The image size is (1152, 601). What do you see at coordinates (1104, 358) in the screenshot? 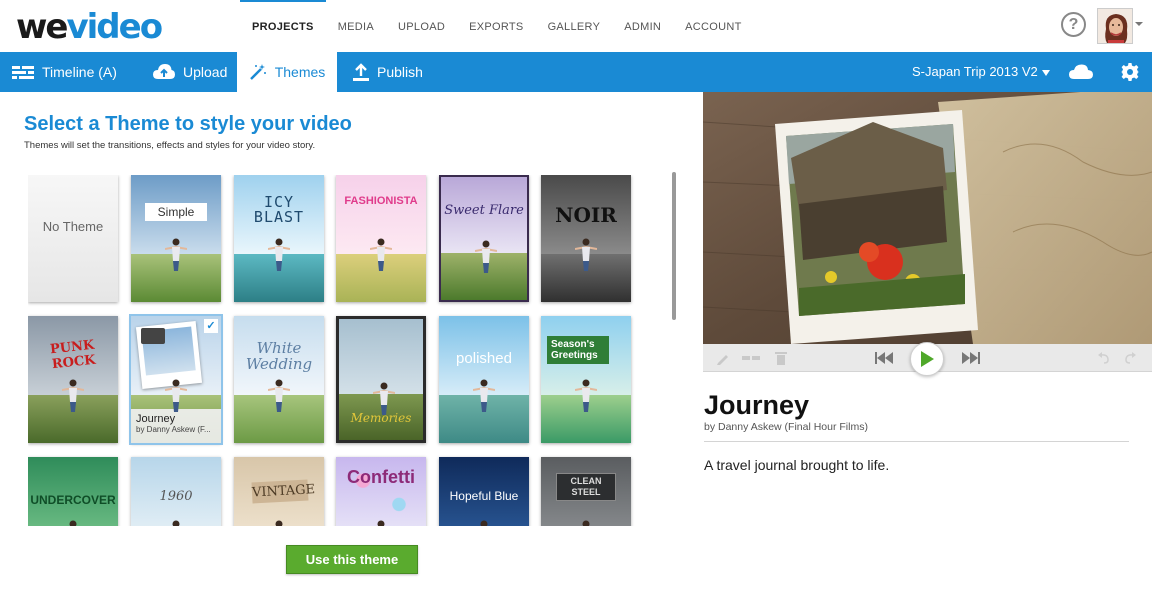
I see `undo-icon` at bounding box center [1104, 358].